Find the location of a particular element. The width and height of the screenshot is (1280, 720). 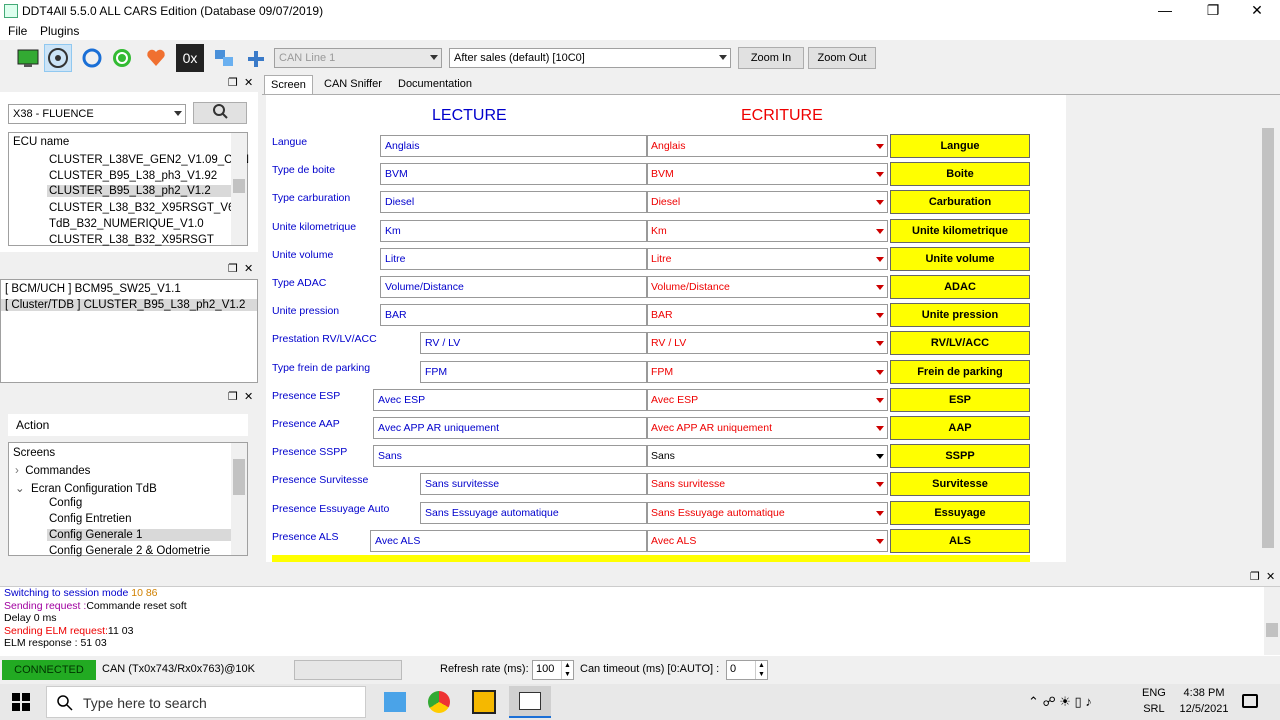

list-item: CLUSTER_L38_B32_X95RSGT is located at coordinates (131, 240).